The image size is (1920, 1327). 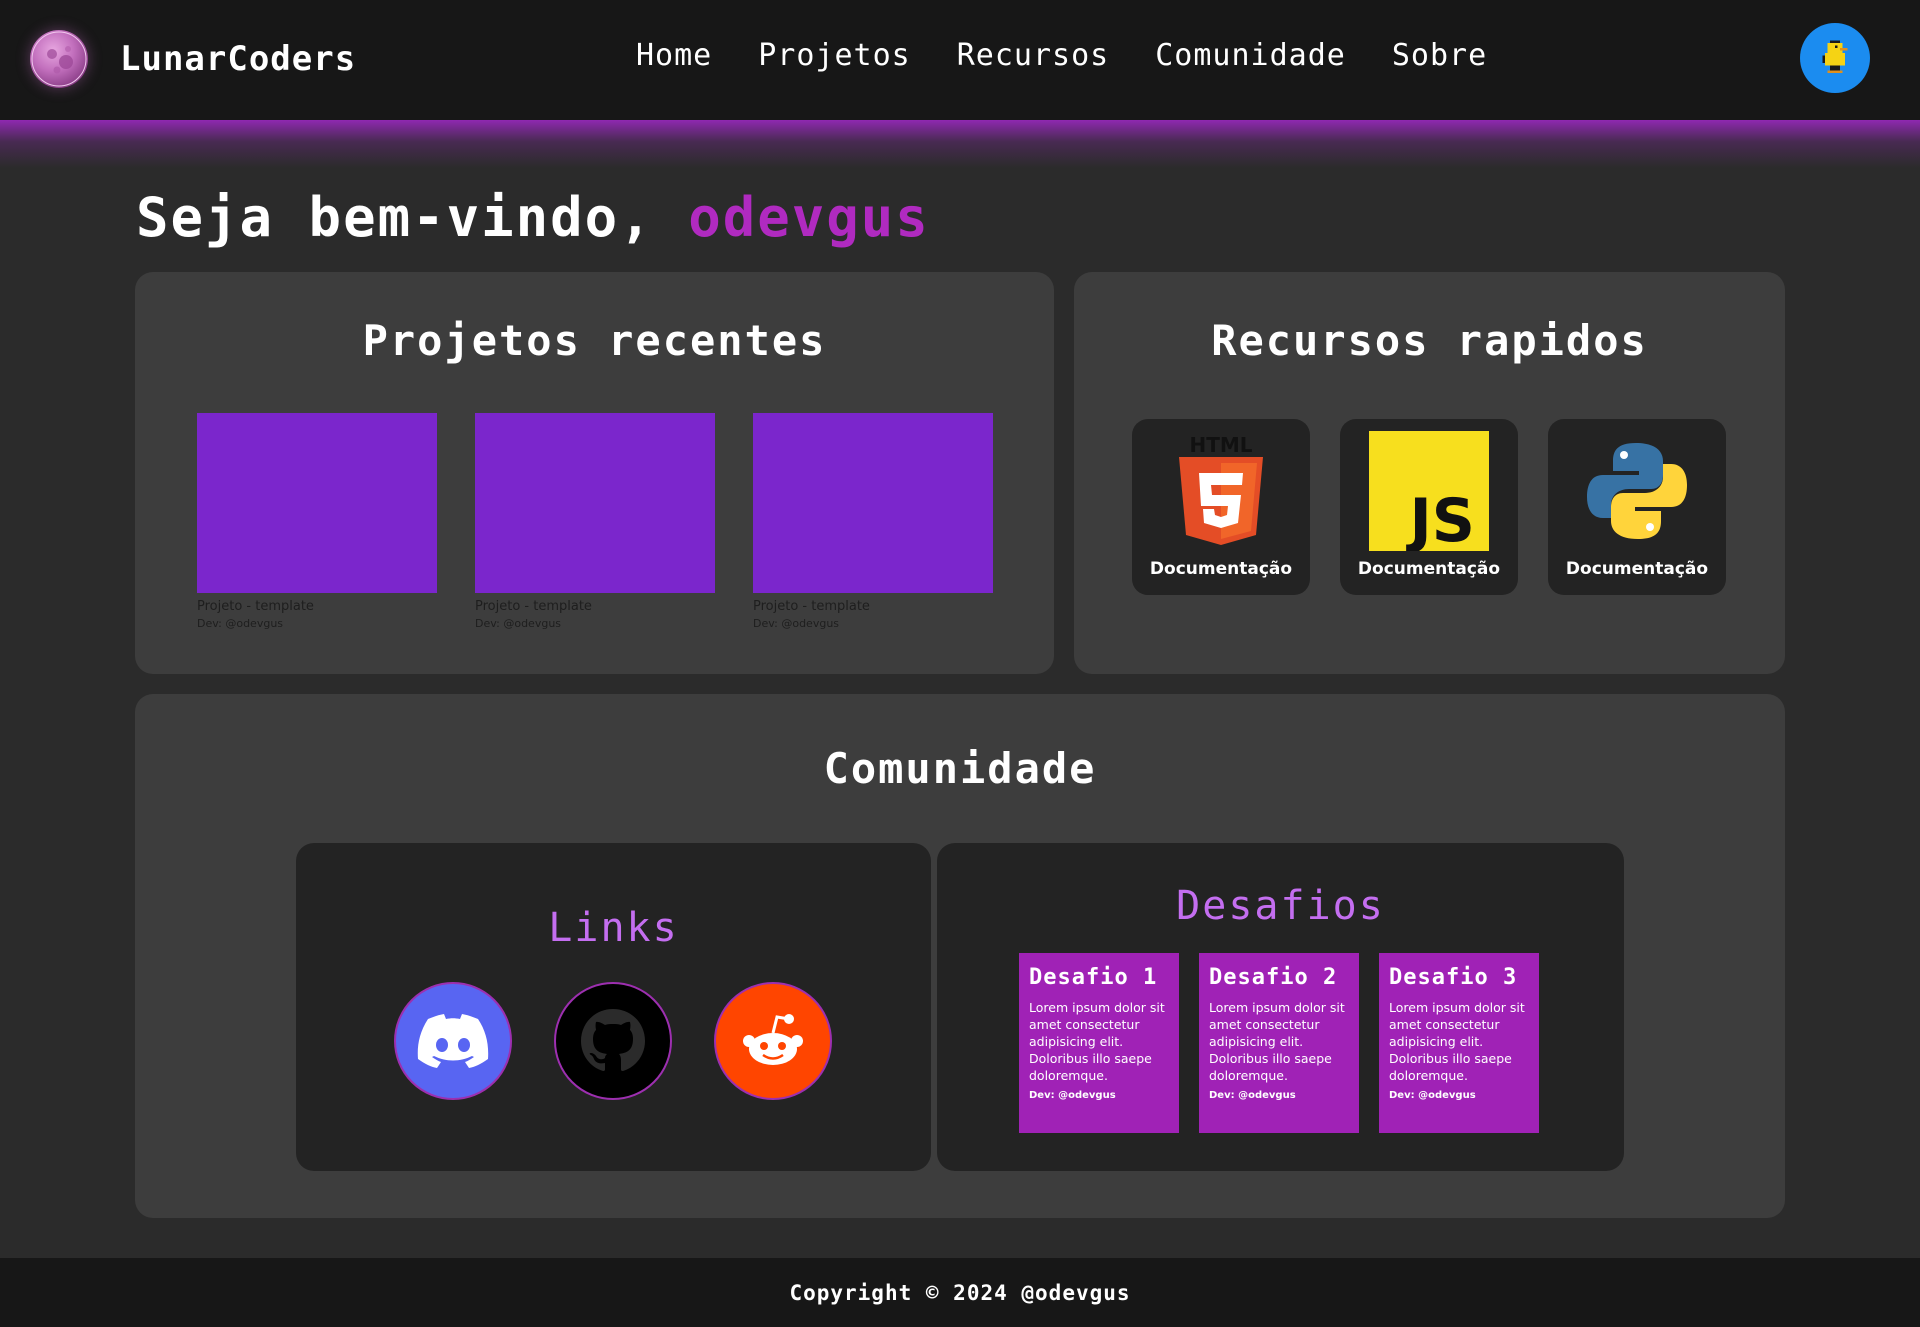 I want to click on copyright-text: Copyright © 2024 @odevgus, so click(x=960, y=1292).